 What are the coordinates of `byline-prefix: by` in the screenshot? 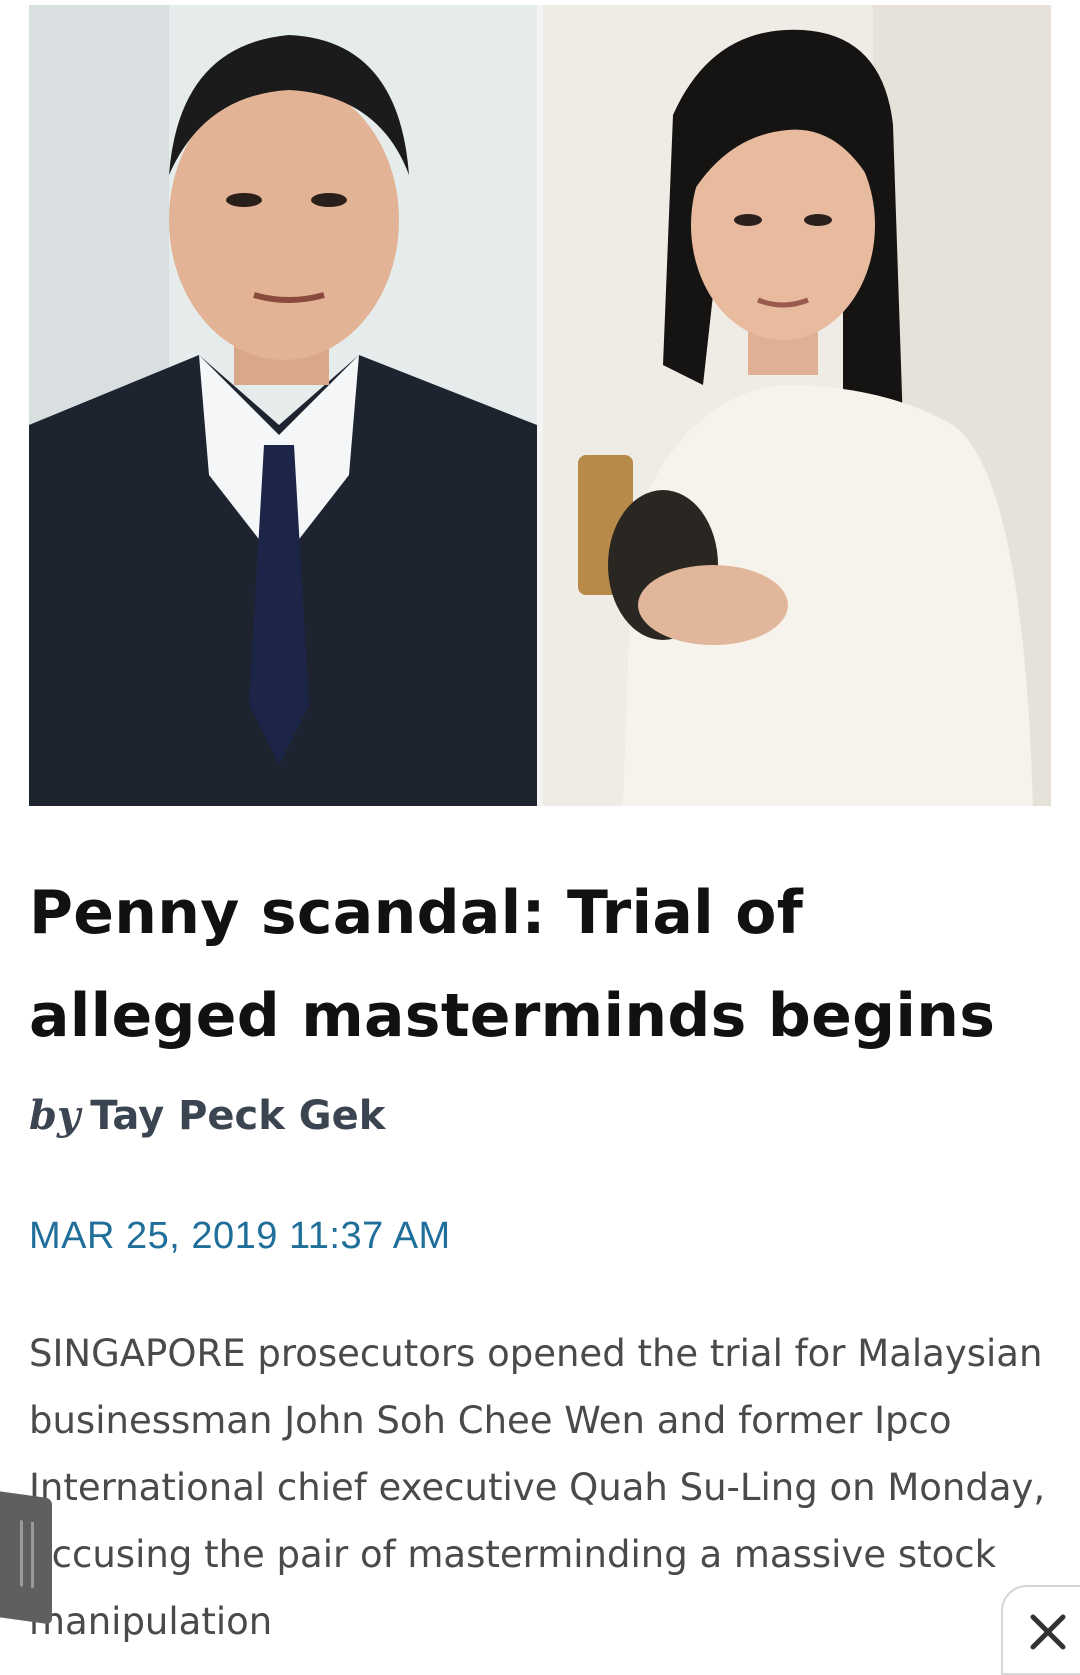 It's located at (55, 1115).